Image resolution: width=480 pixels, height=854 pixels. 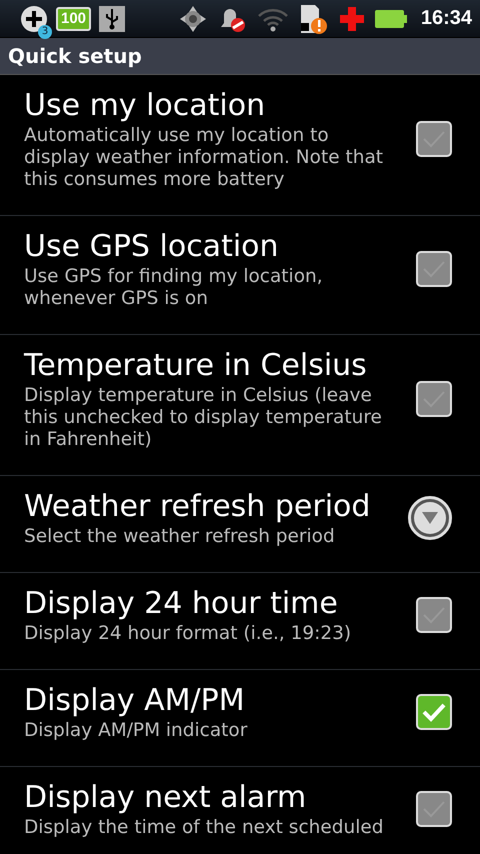 I want to click on check-icon, so click(x=434, y=712).